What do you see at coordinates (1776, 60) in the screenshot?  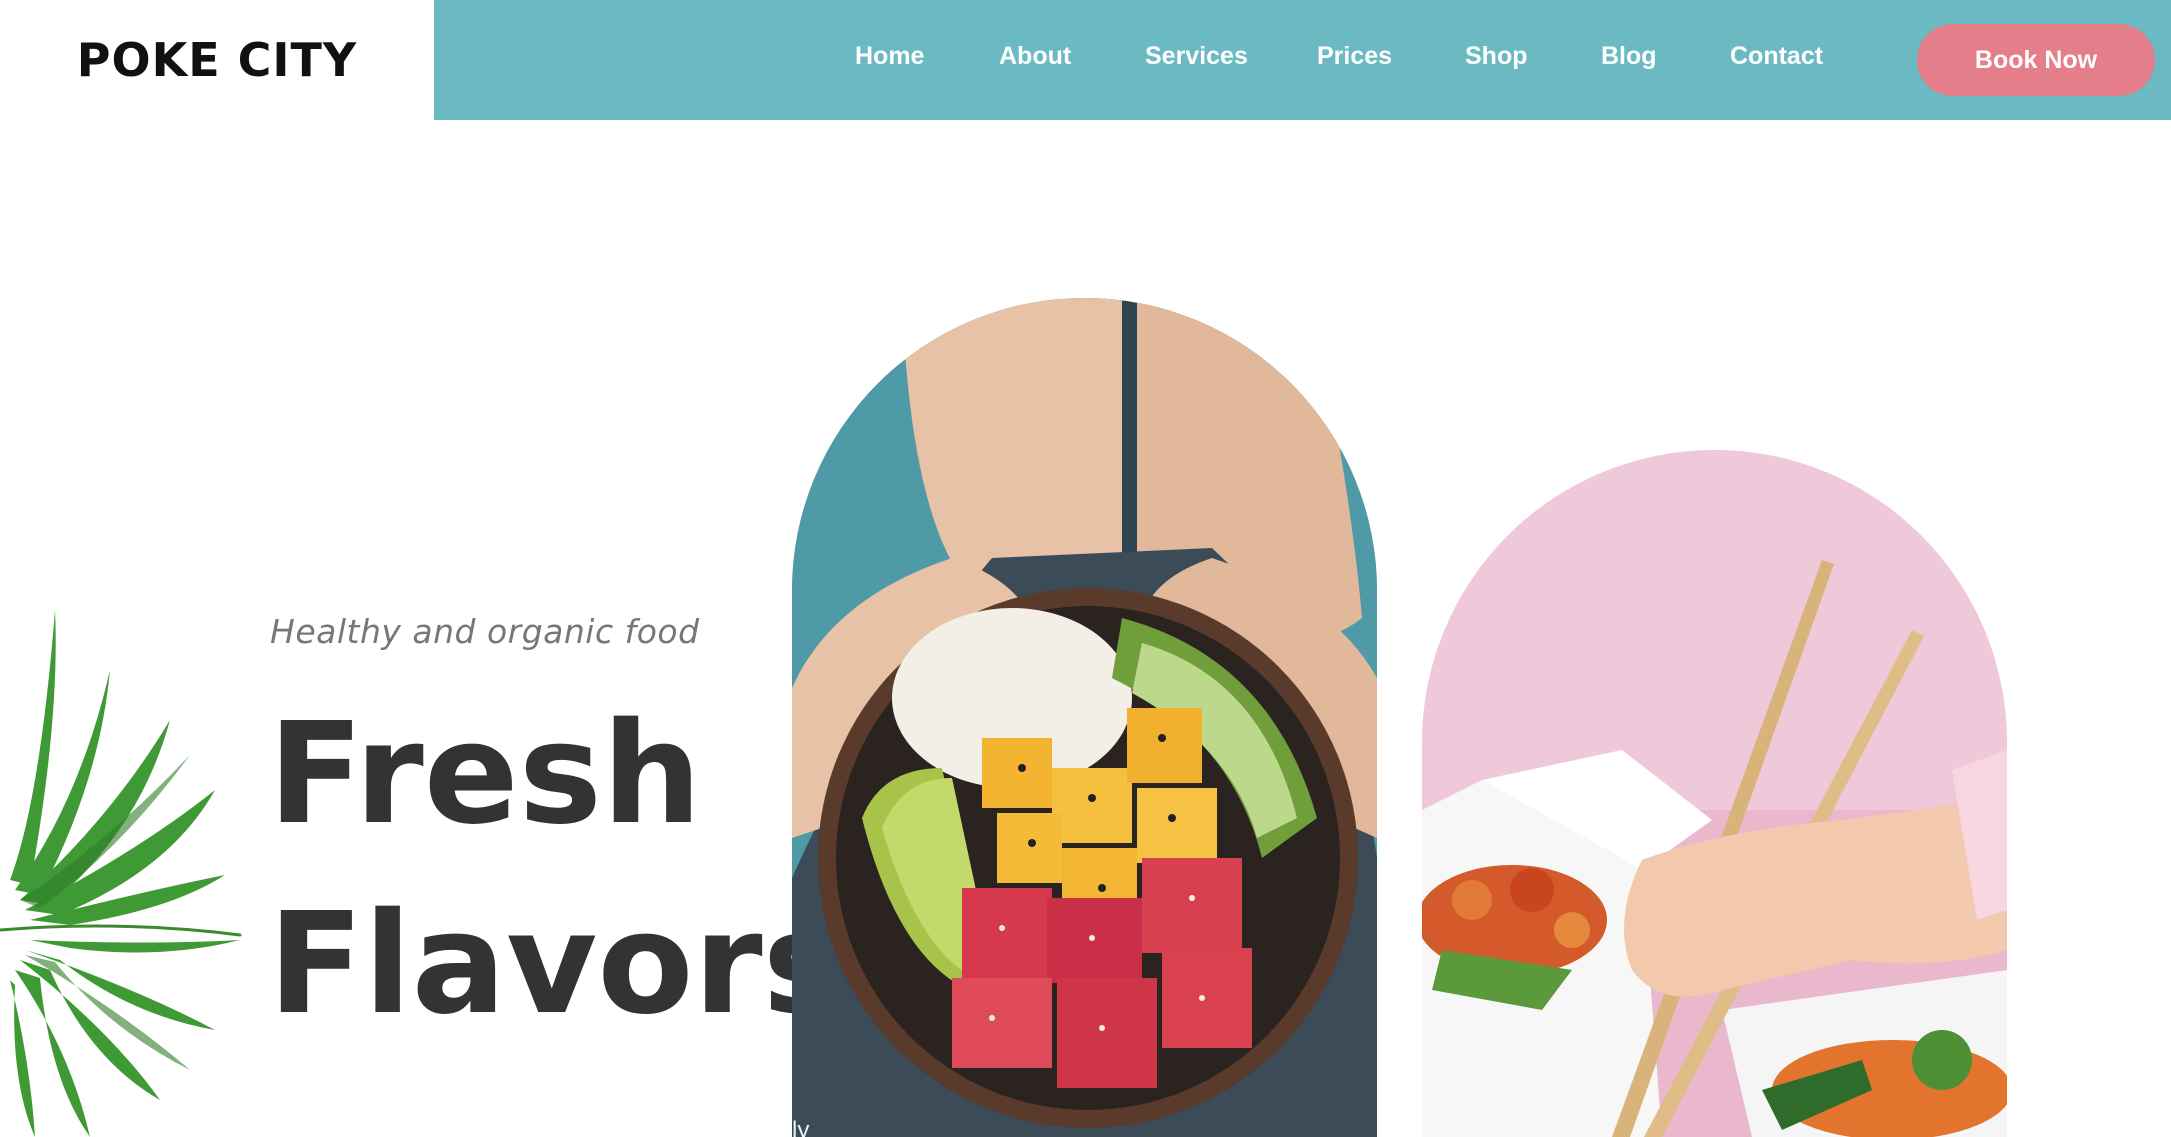 I see `nav-contact: Contact` at bounding box center [1776, 60].